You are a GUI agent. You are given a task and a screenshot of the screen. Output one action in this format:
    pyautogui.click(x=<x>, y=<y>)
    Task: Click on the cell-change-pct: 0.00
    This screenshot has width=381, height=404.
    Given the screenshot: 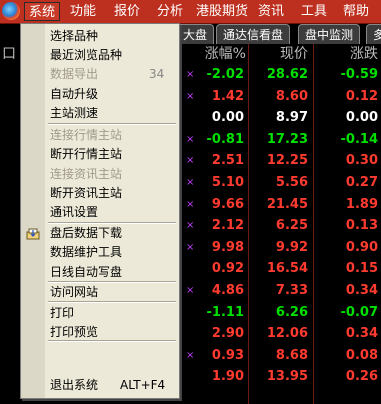 What is the action you would take?
    pyautogui.click(x=227, y=118)
    